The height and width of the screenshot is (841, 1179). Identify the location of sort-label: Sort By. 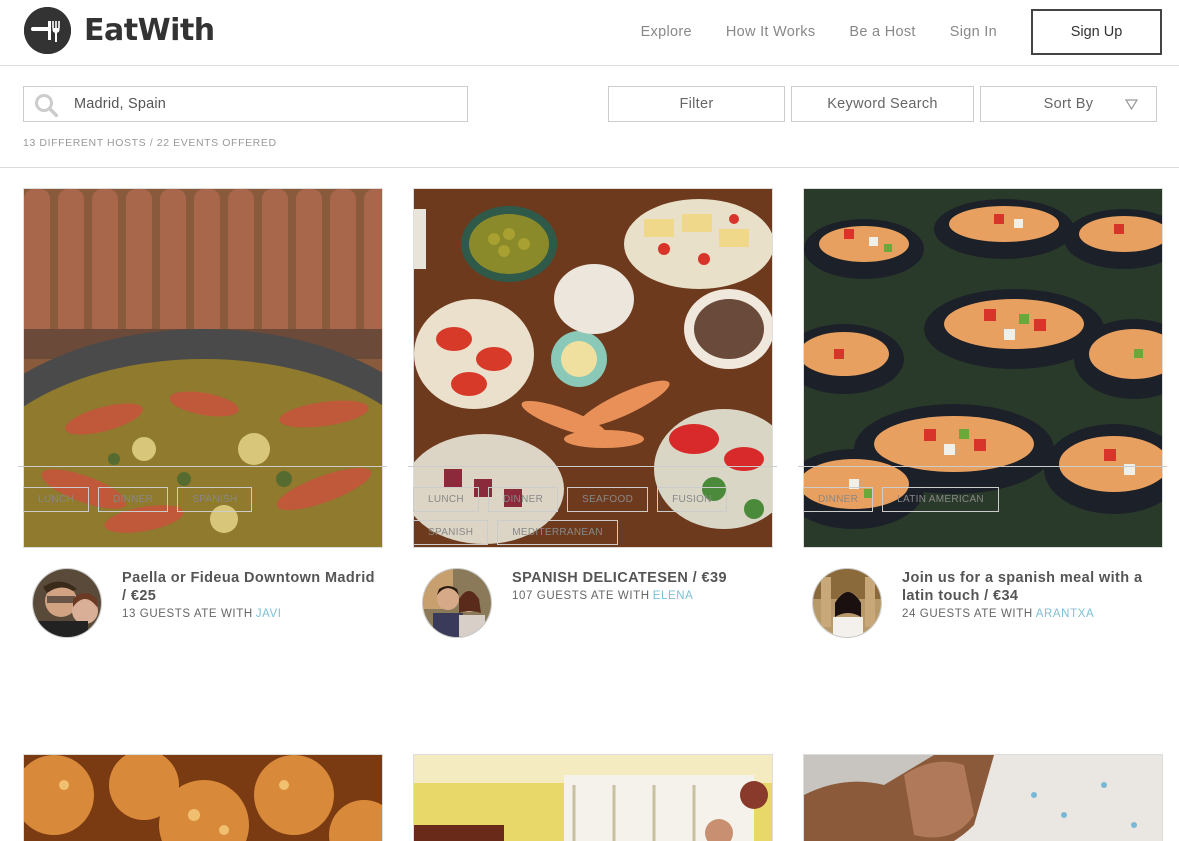
(1068, 104).